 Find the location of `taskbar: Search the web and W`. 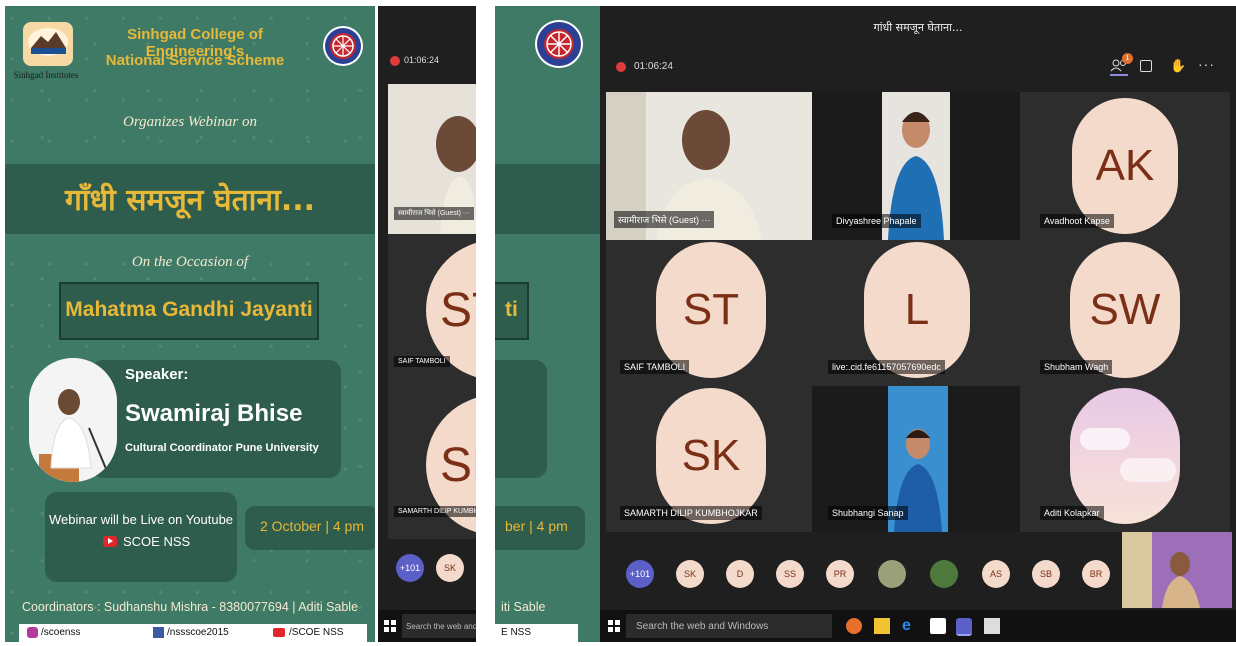

taskbar: Search the web and W is located at coordinates (427, 626).